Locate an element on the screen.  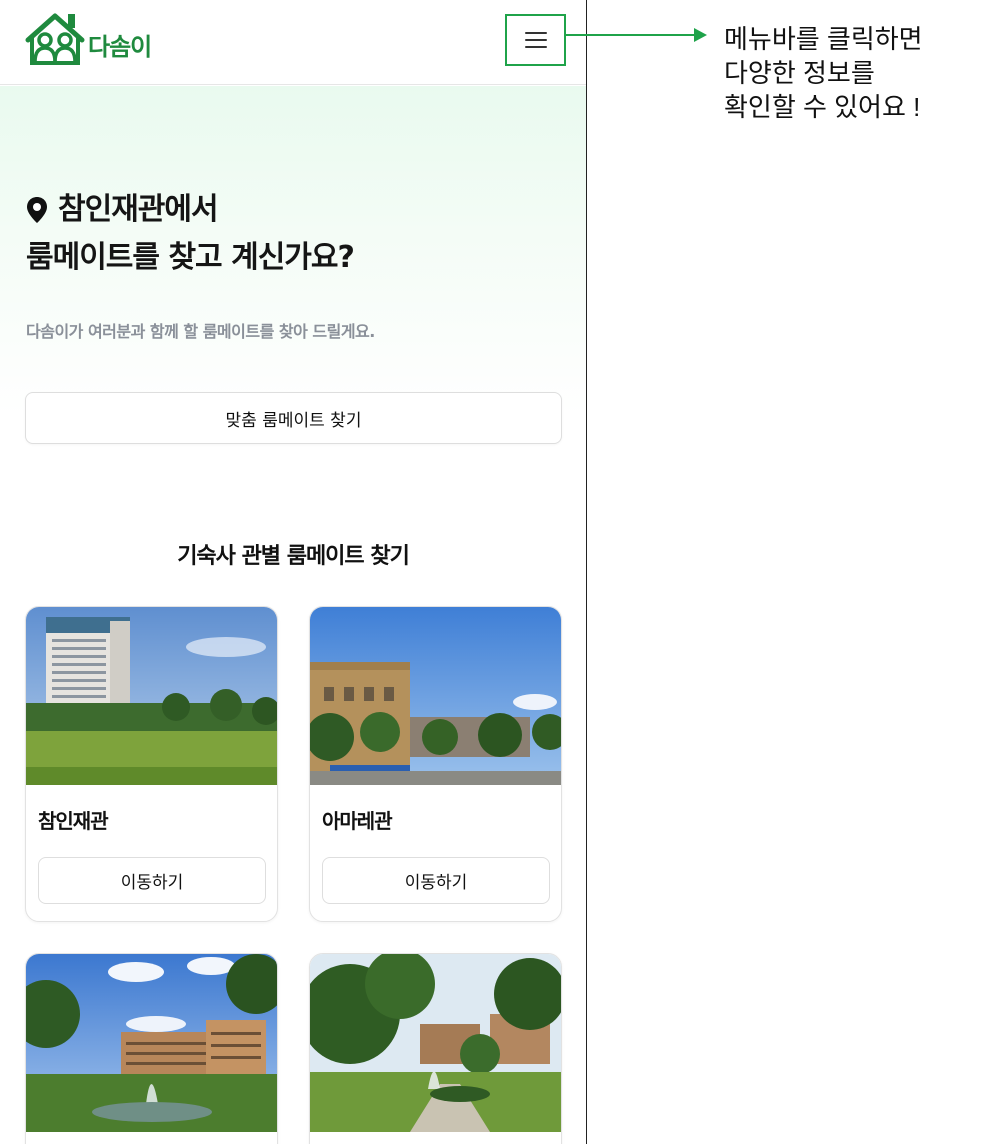
logo: 다솜이 is located at coordinates (88, 38).